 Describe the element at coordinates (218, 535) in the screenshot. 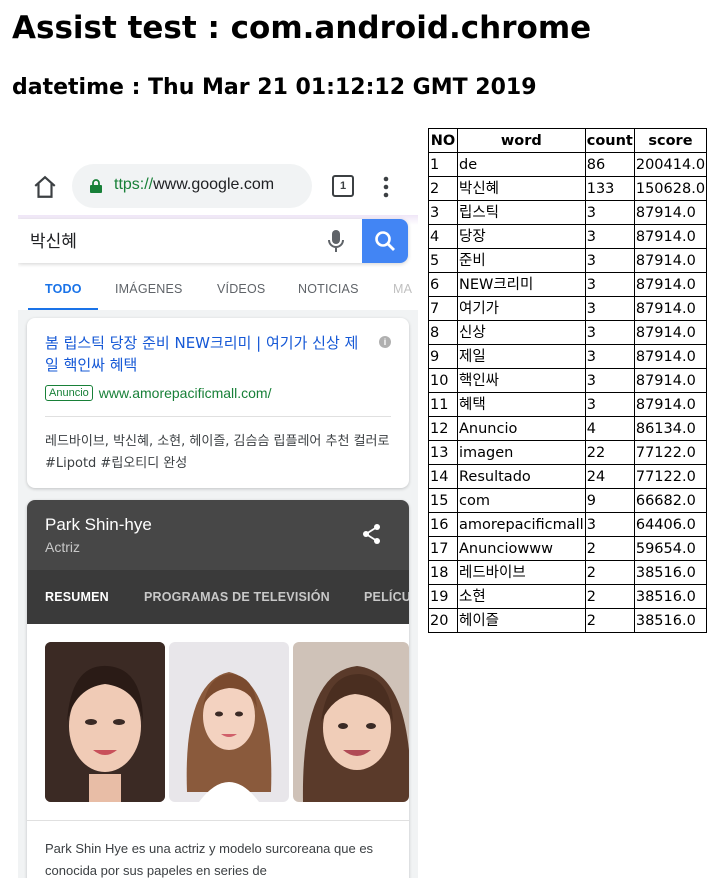

I see `knowledge-panel-header: Park Shin-hye Actriz` at that location.